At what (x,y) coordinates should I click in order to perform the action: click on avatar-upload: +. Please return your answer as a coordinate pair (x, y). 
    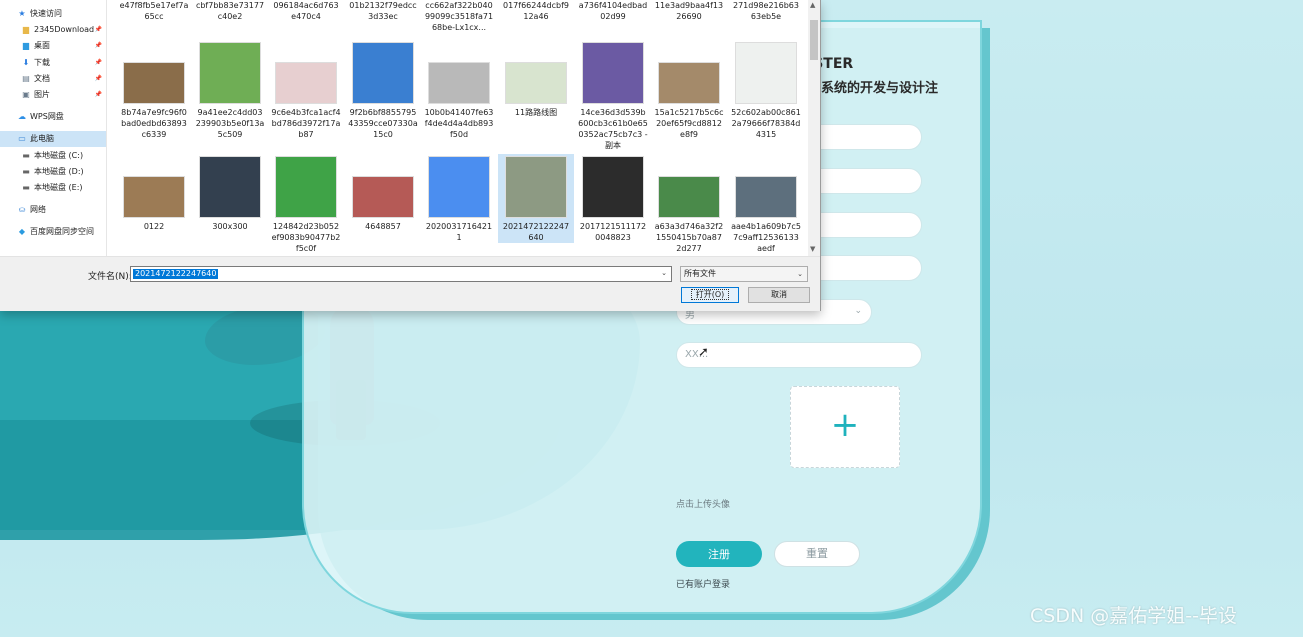
    Looking at the image, I should click on (845, 427).